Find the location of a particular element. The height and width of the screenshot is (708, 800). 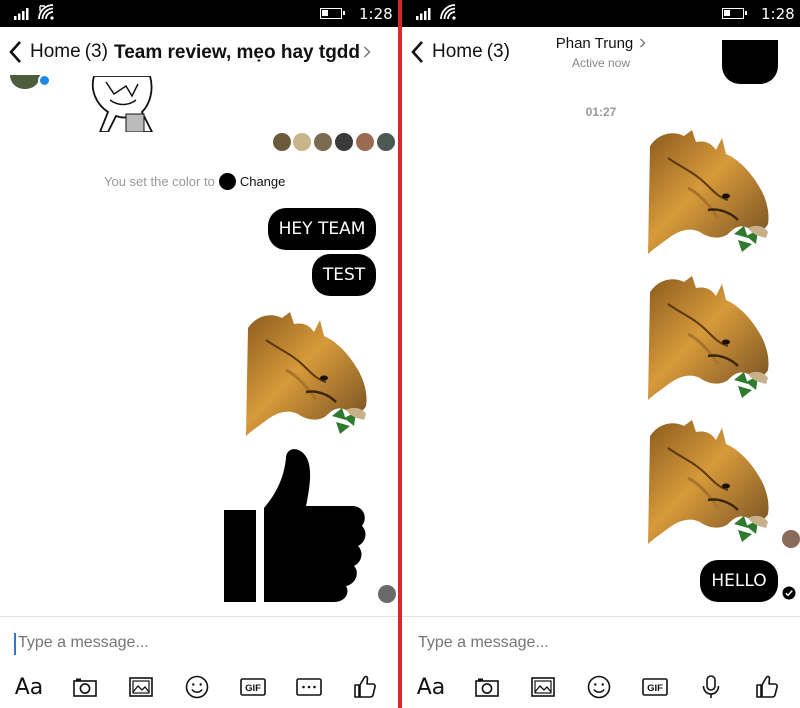

contact-name-label: Phan Trung is located at coordinates (594, 43).